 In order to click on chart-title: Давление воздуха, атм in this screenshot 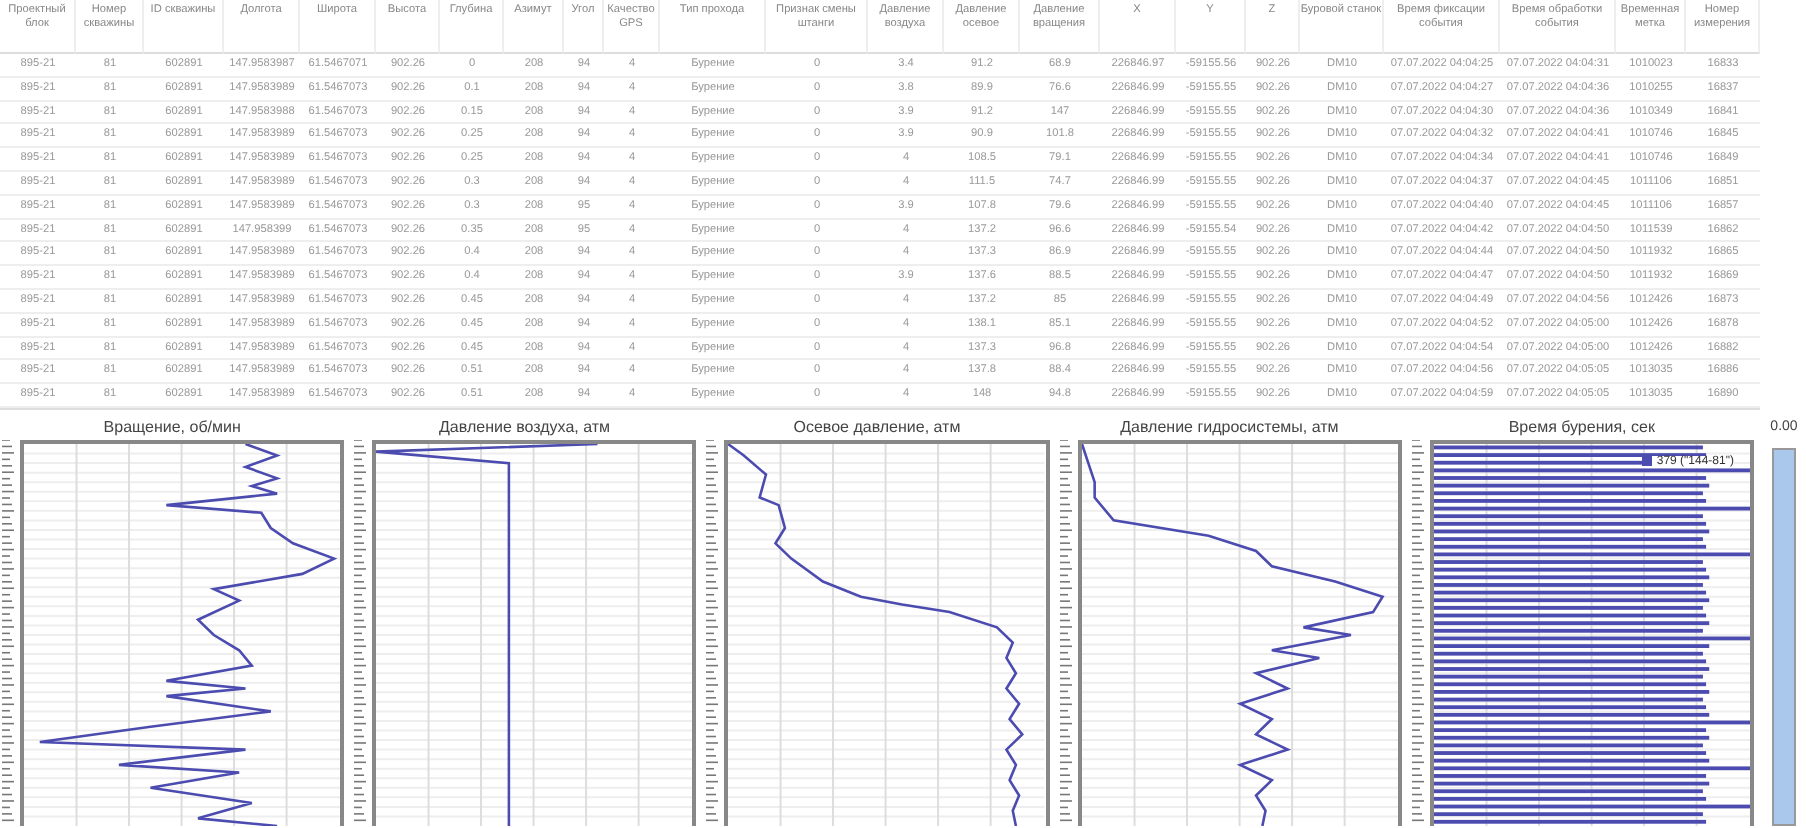, I will do `click(525, 427)`.